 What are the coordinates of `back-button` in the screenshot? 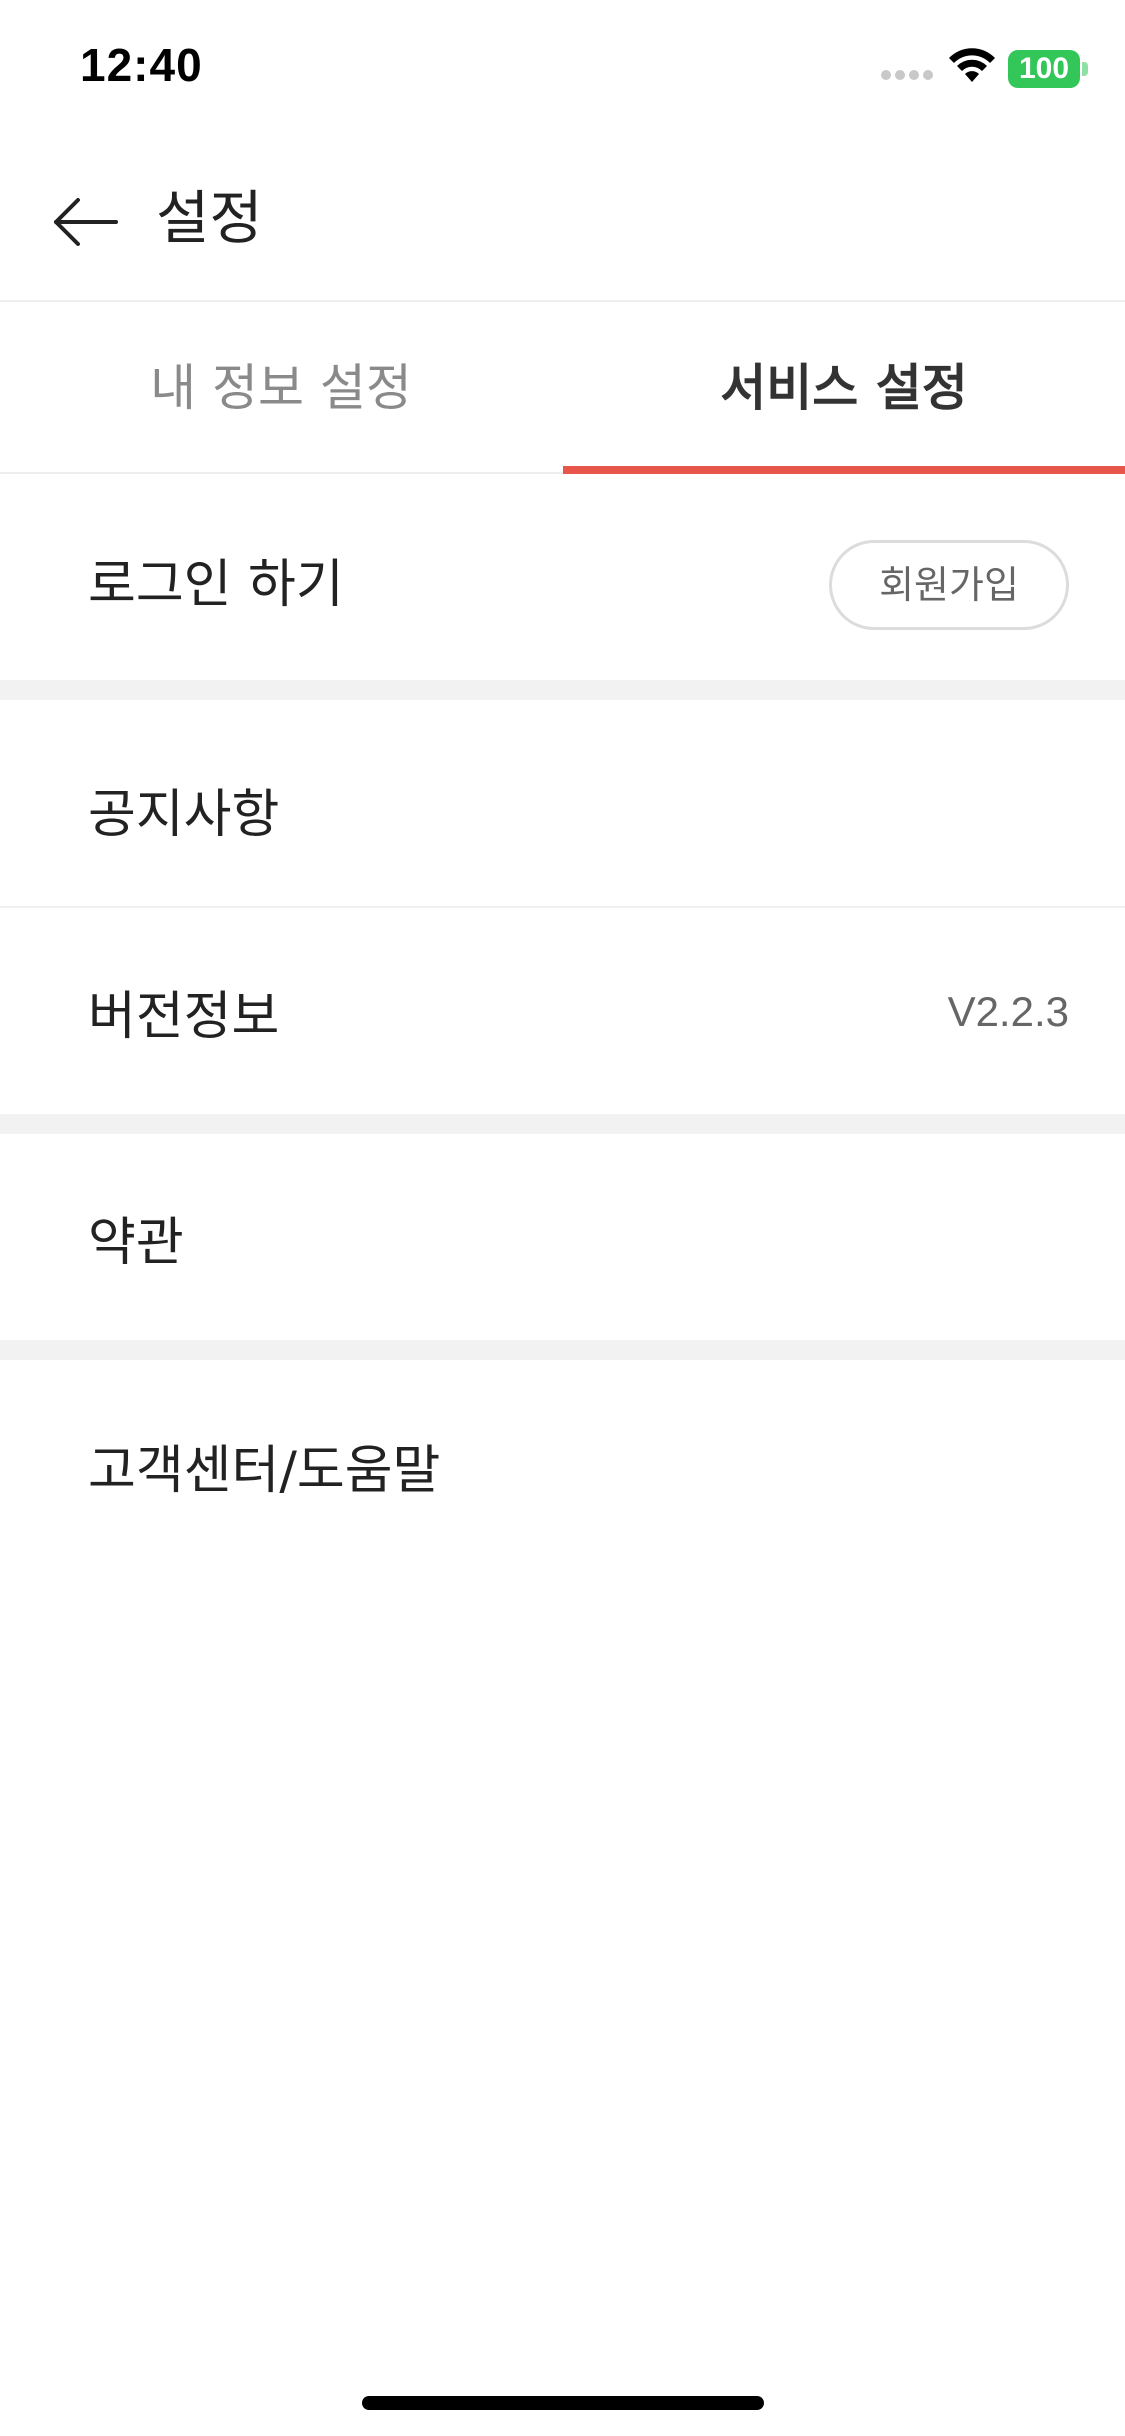 It's located at (88, 222).